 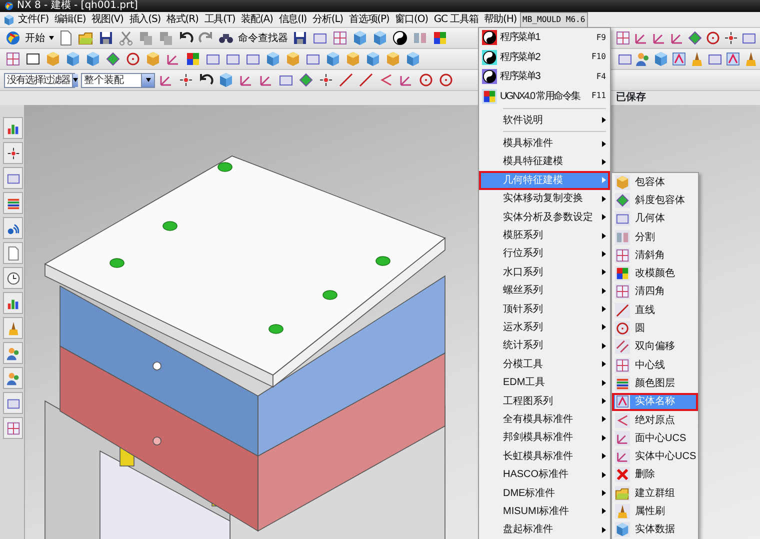 I want to click on menu-command: 中心线, so click(x=655, y=365).